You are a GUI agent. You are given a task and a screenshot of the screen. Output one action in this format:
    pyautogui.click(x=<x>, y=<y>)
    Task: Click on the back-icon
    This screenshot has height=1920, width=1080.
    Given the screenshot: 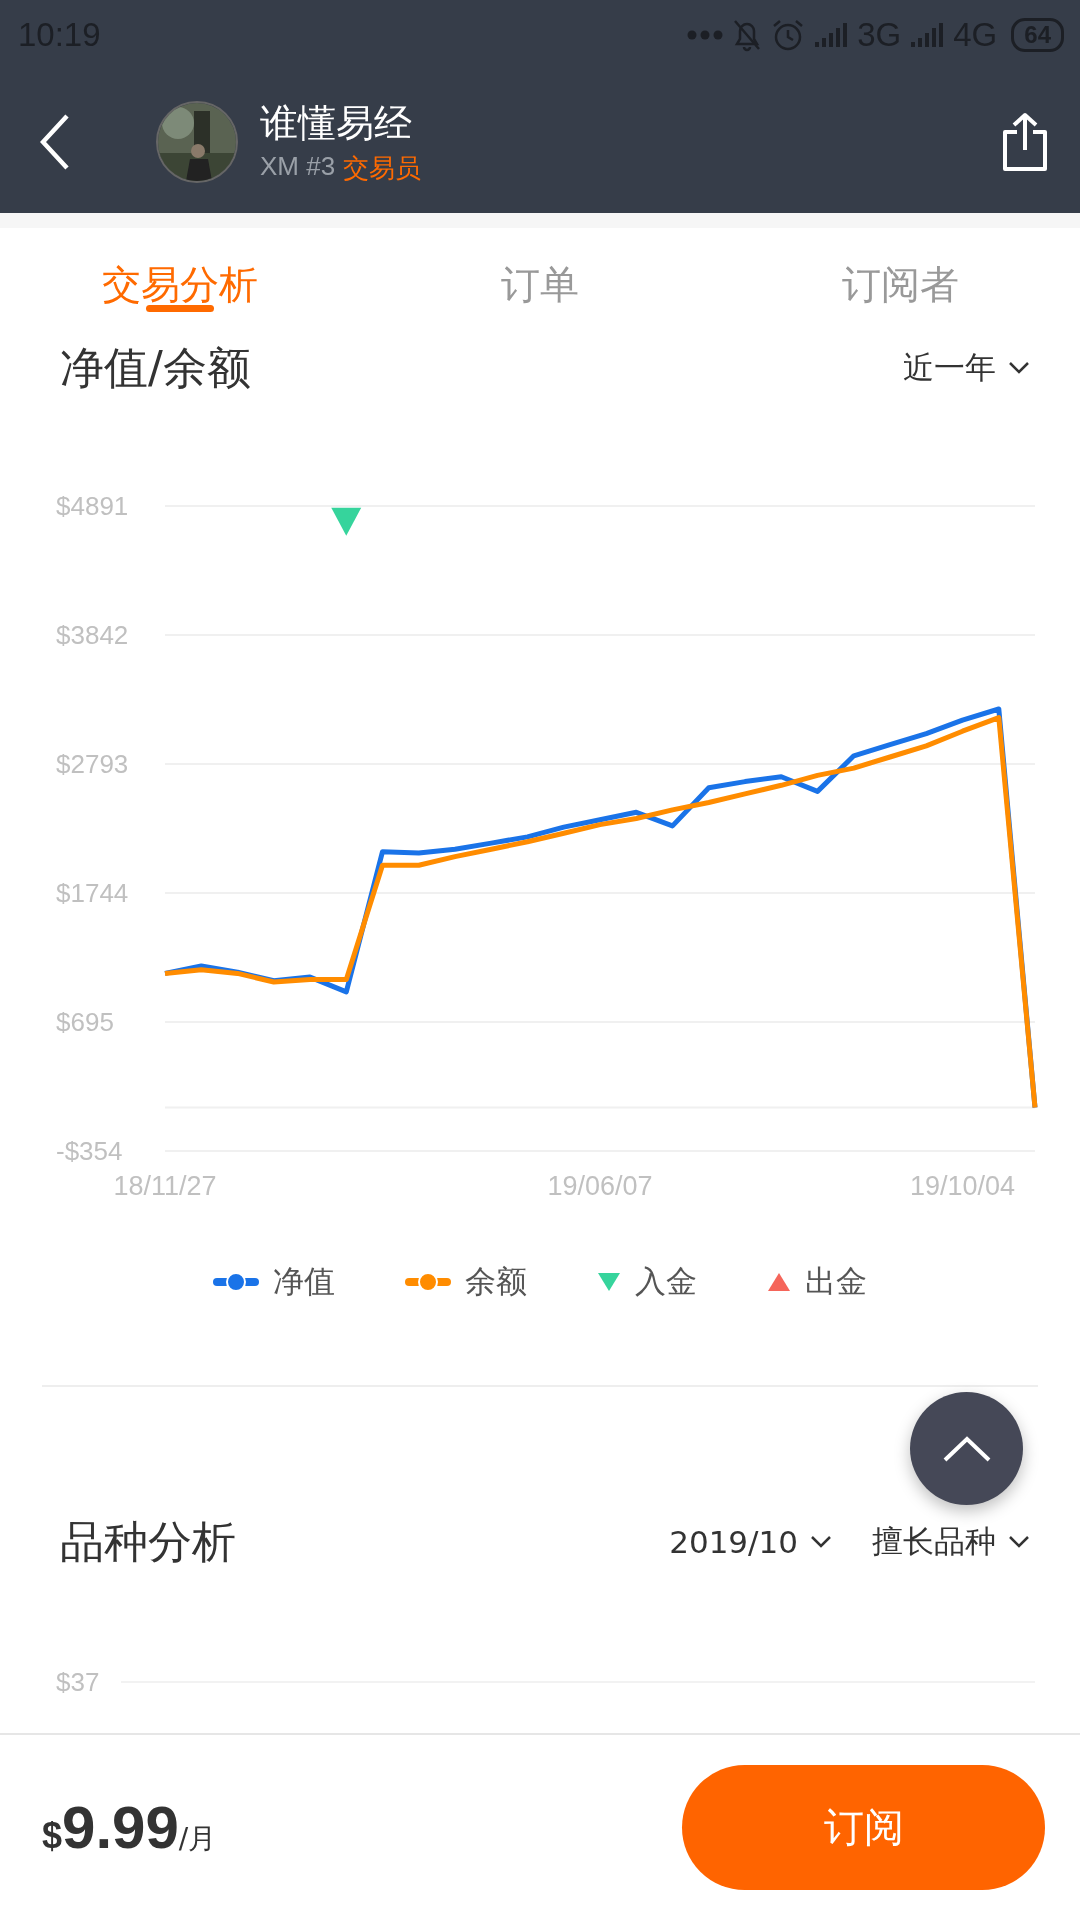 What is the action you would take?
    pyautogui.click(x=55, y=141)
    